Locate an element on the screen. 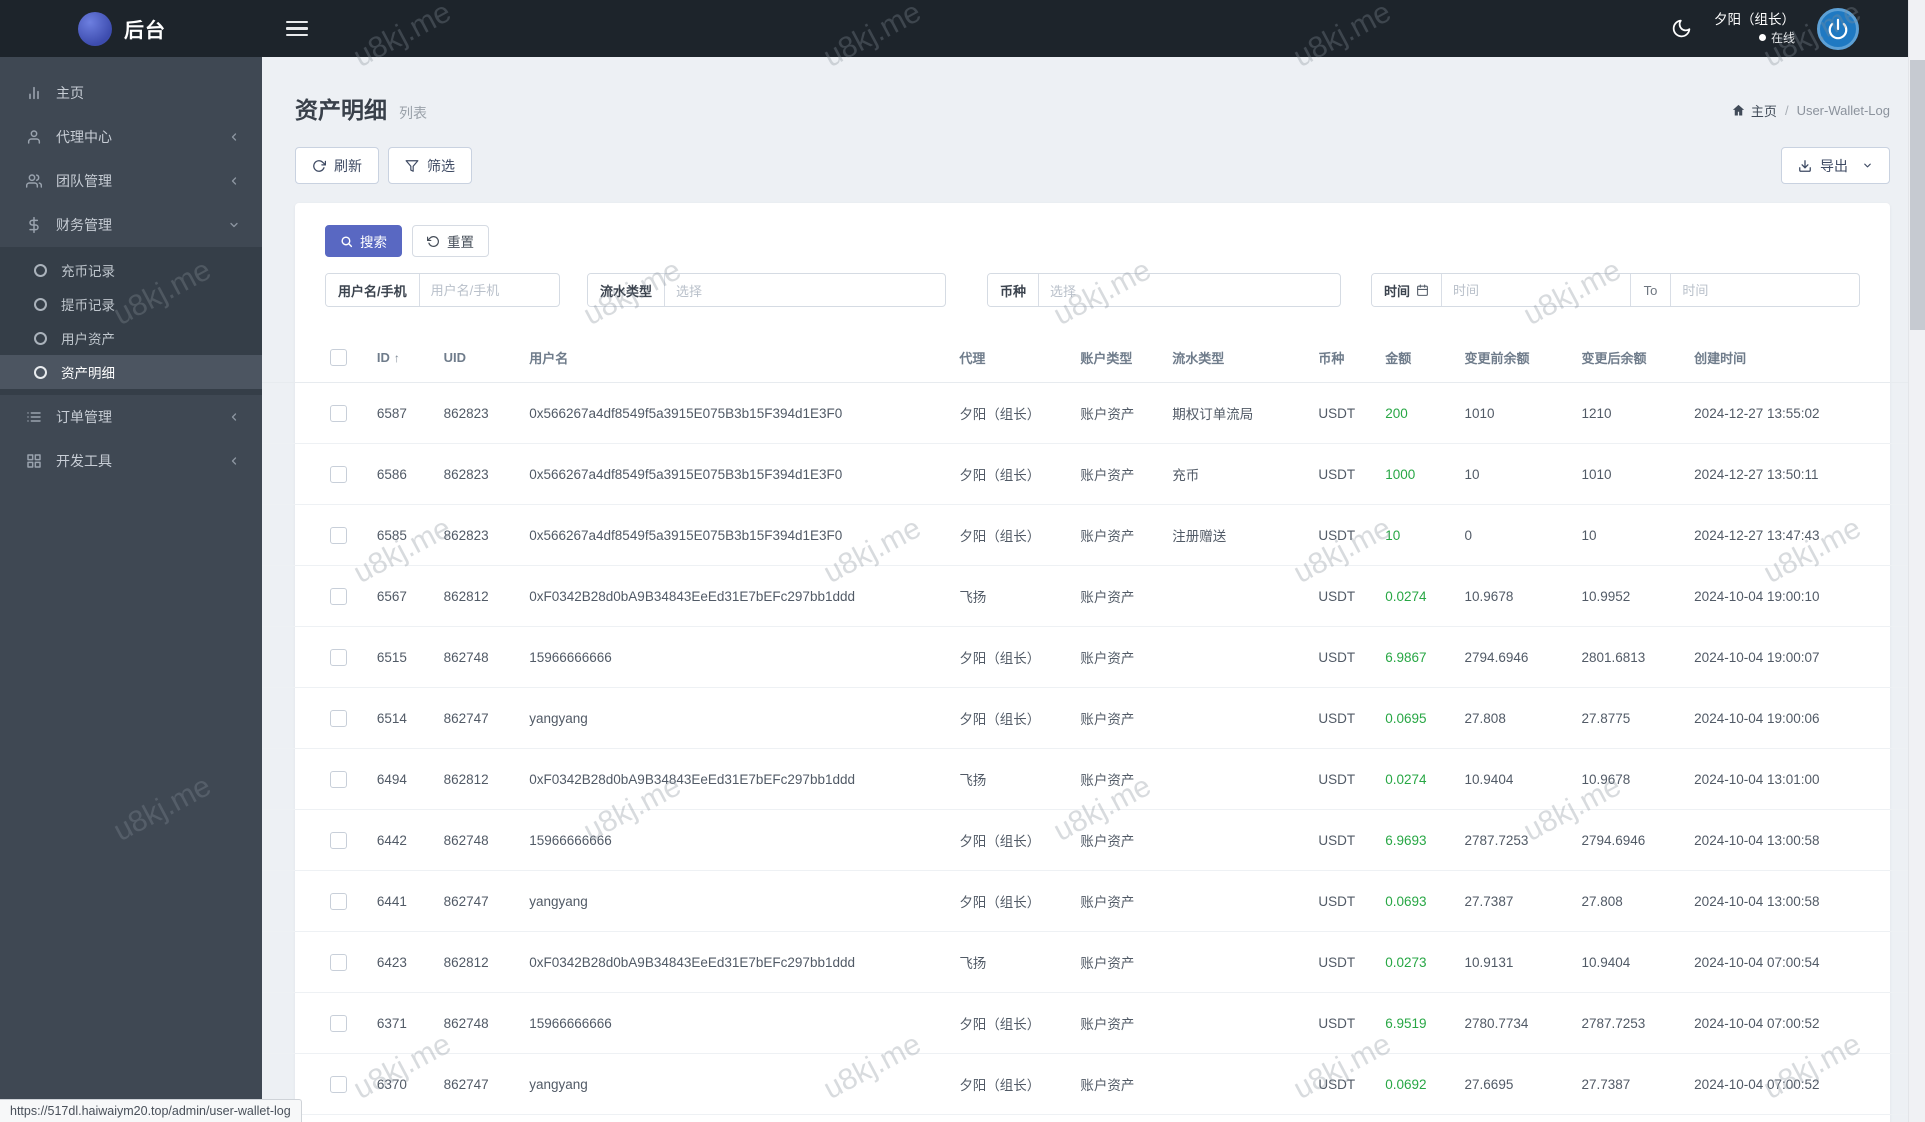 This screenshot has height=1122, width=1925. sidebar-item-user-assets: 用户资产 is located at coordinates (131, 338).